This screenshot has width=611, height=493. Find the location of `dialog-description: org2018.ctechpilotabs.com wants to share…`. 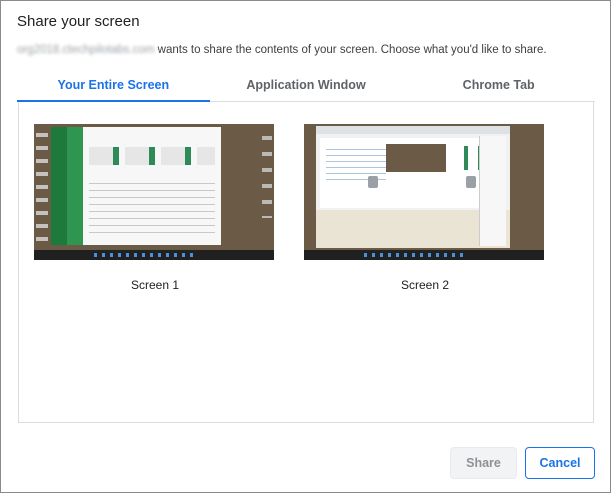

dialog-description: org2018.ctechpilotabs.com wants to share… is located at coordinates (282, 50).